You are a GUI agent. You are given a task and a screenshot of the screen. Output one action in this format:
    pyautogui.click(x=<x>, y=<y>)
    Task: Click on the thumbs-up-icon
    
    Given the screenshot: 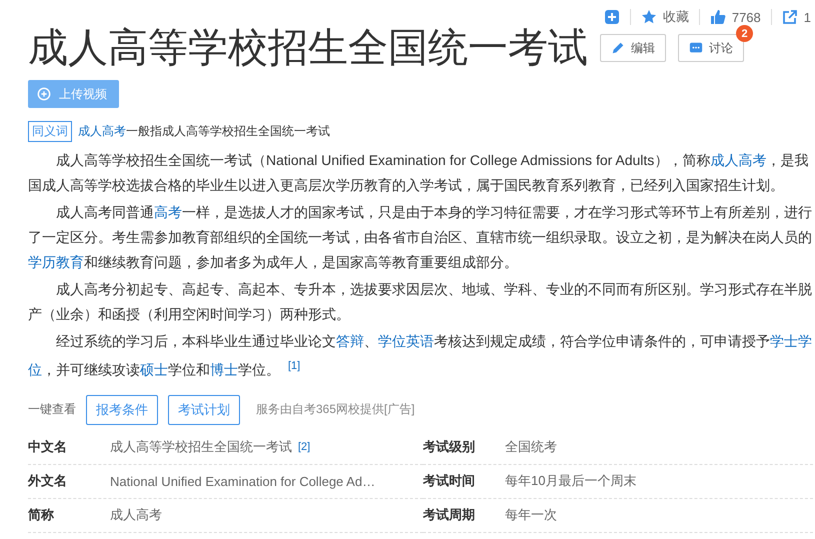 What is the action you would take?
    pyautogui.click(x=718, y=17)
    